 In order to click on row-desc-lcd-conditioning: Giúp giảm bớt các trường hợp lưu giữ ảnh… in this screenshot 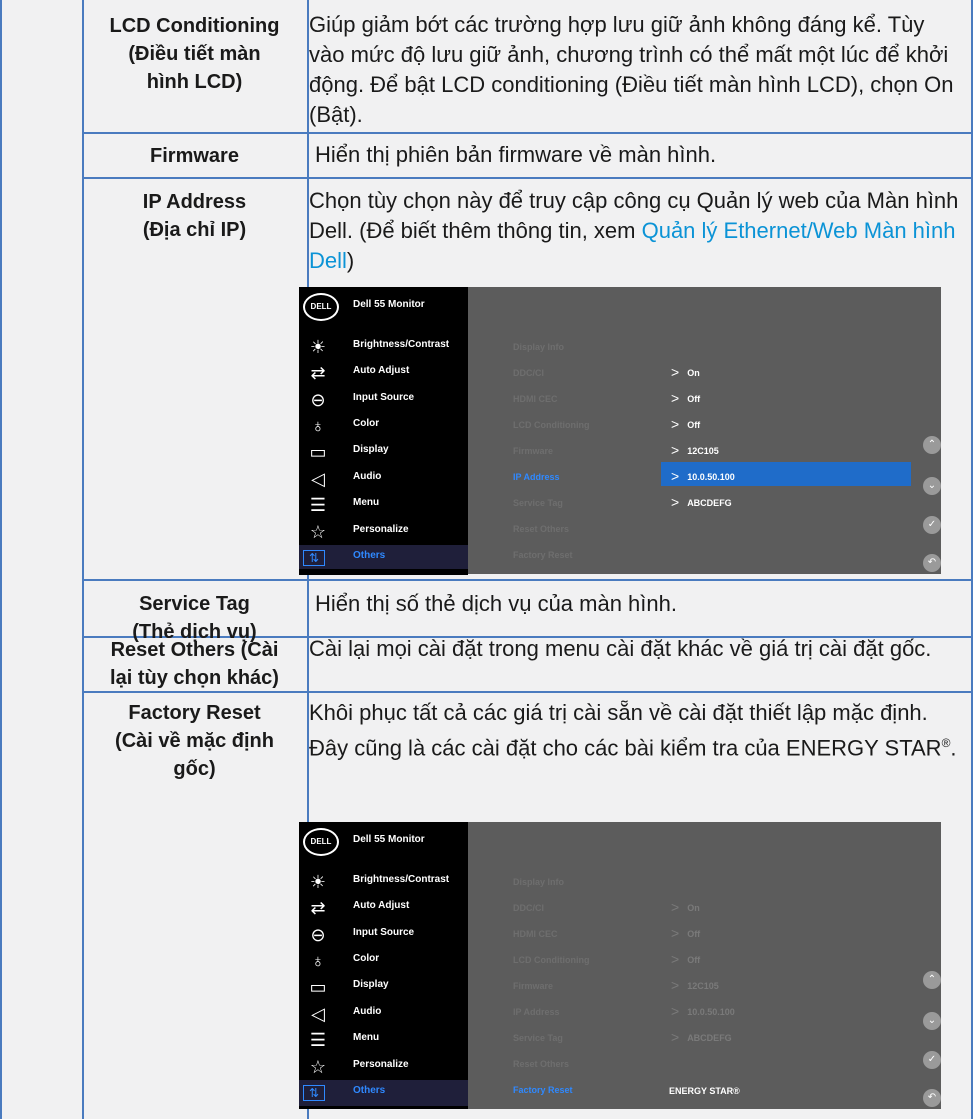, I will do `click(631, 69)`.